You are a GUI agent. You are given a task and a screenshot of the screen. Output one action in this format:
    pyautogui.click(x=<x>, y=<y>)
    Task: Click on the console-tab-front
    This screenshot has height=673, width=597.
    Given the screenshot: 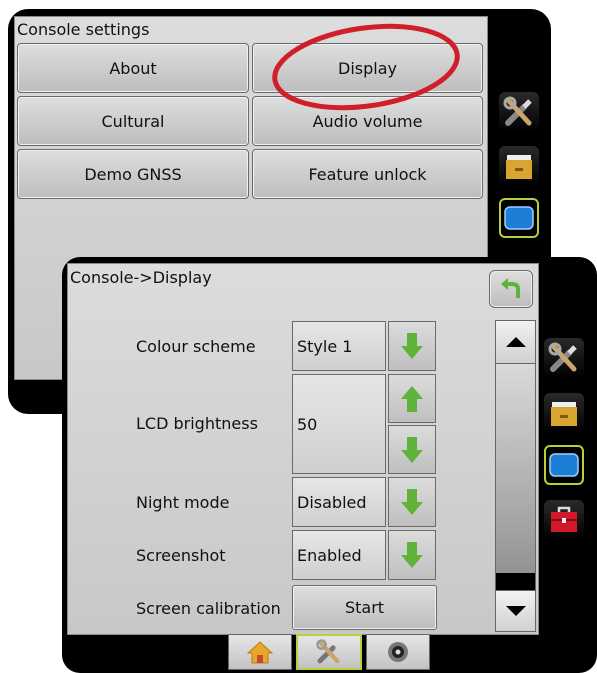 What is the action you would take?
    pyautogui.click(x=564, y=465)
    